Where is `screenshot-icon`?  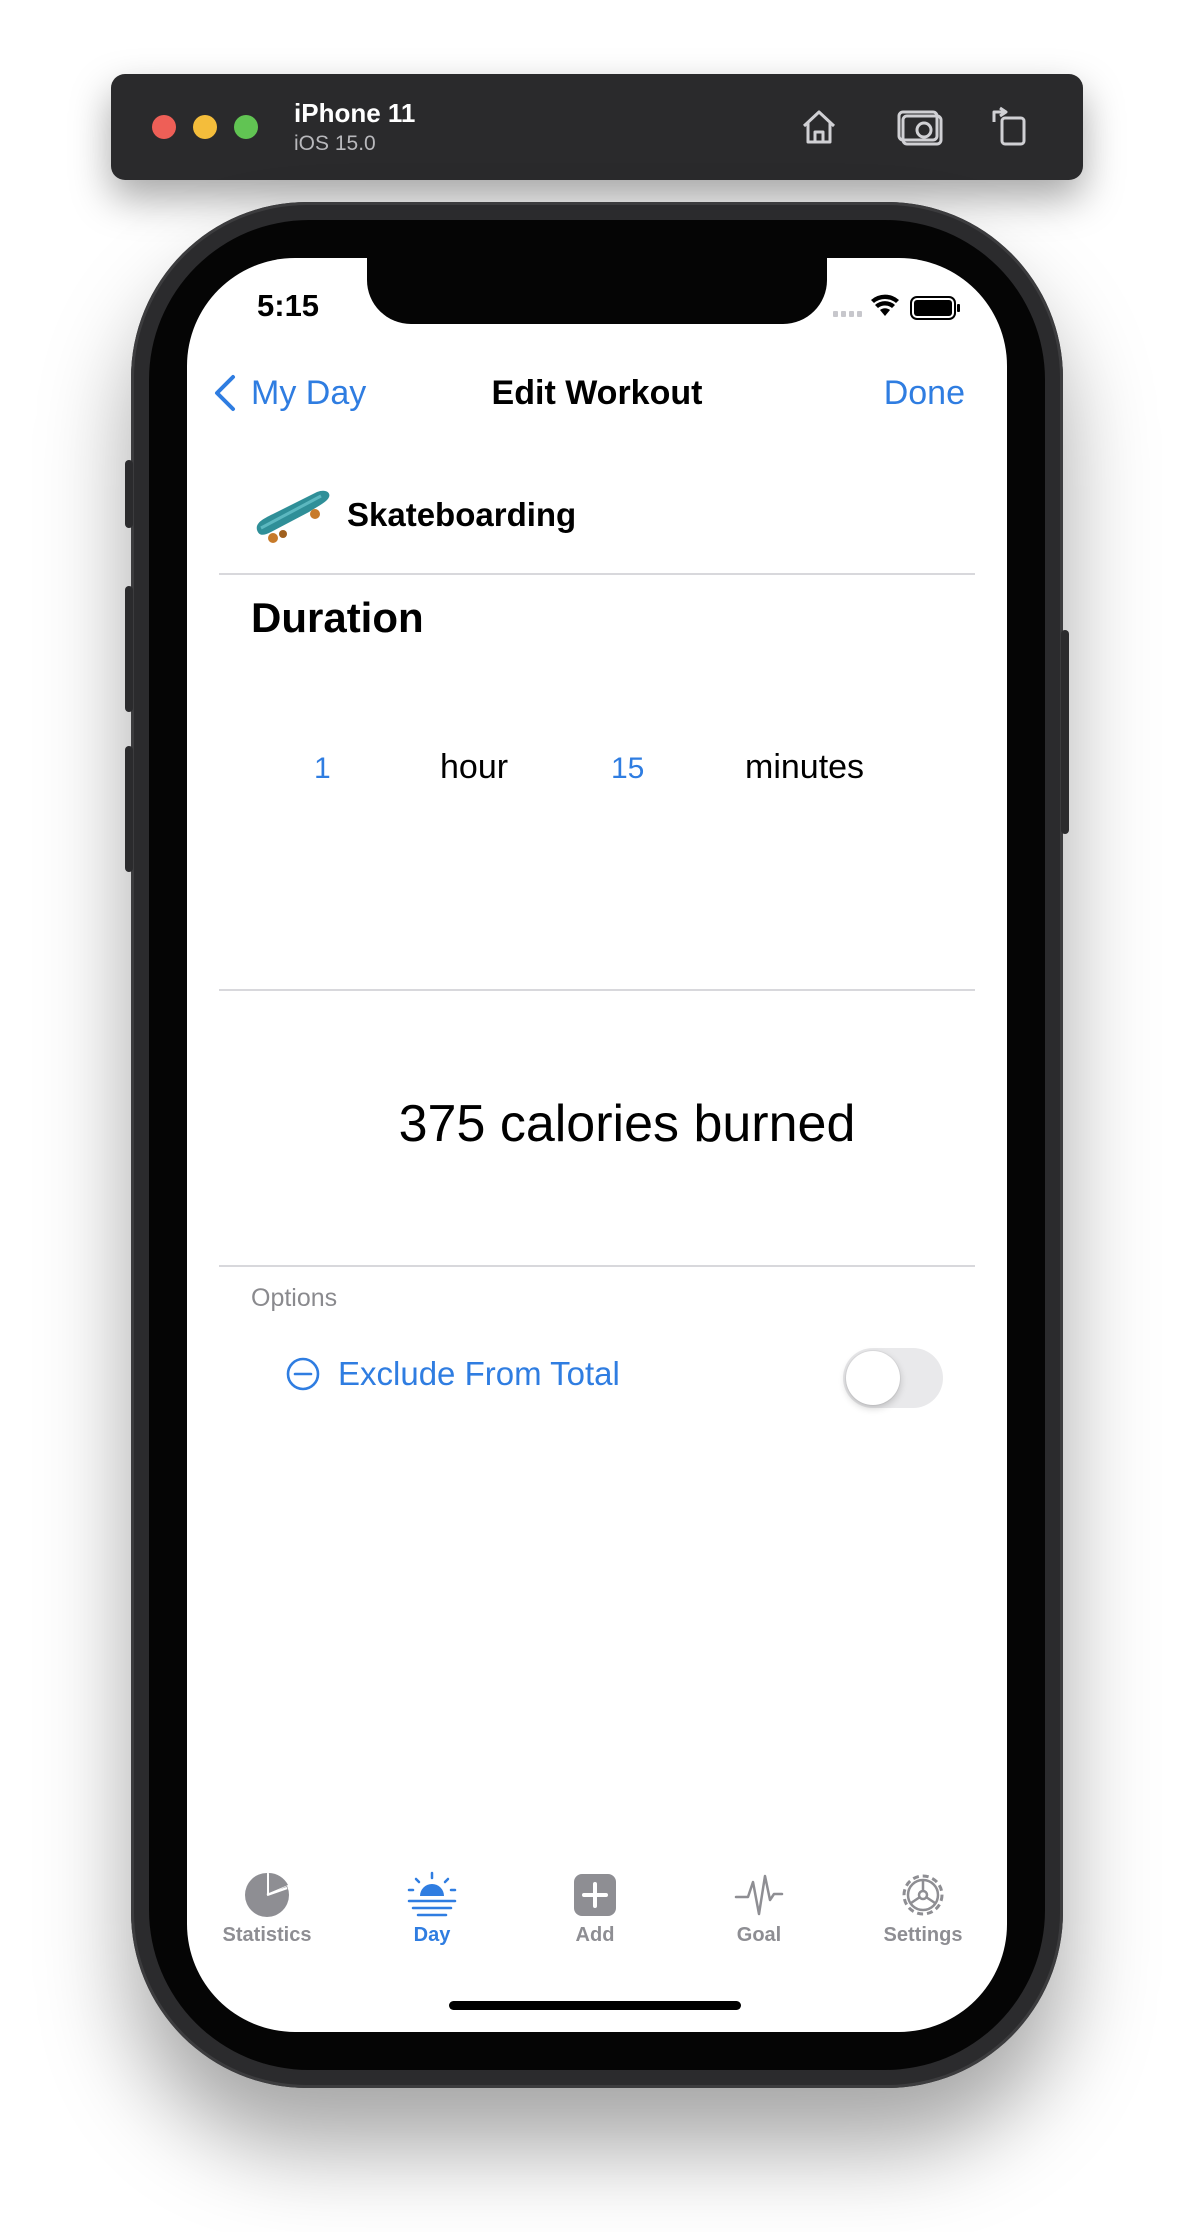
screenshot-icon is located at coordinates (920, 128).